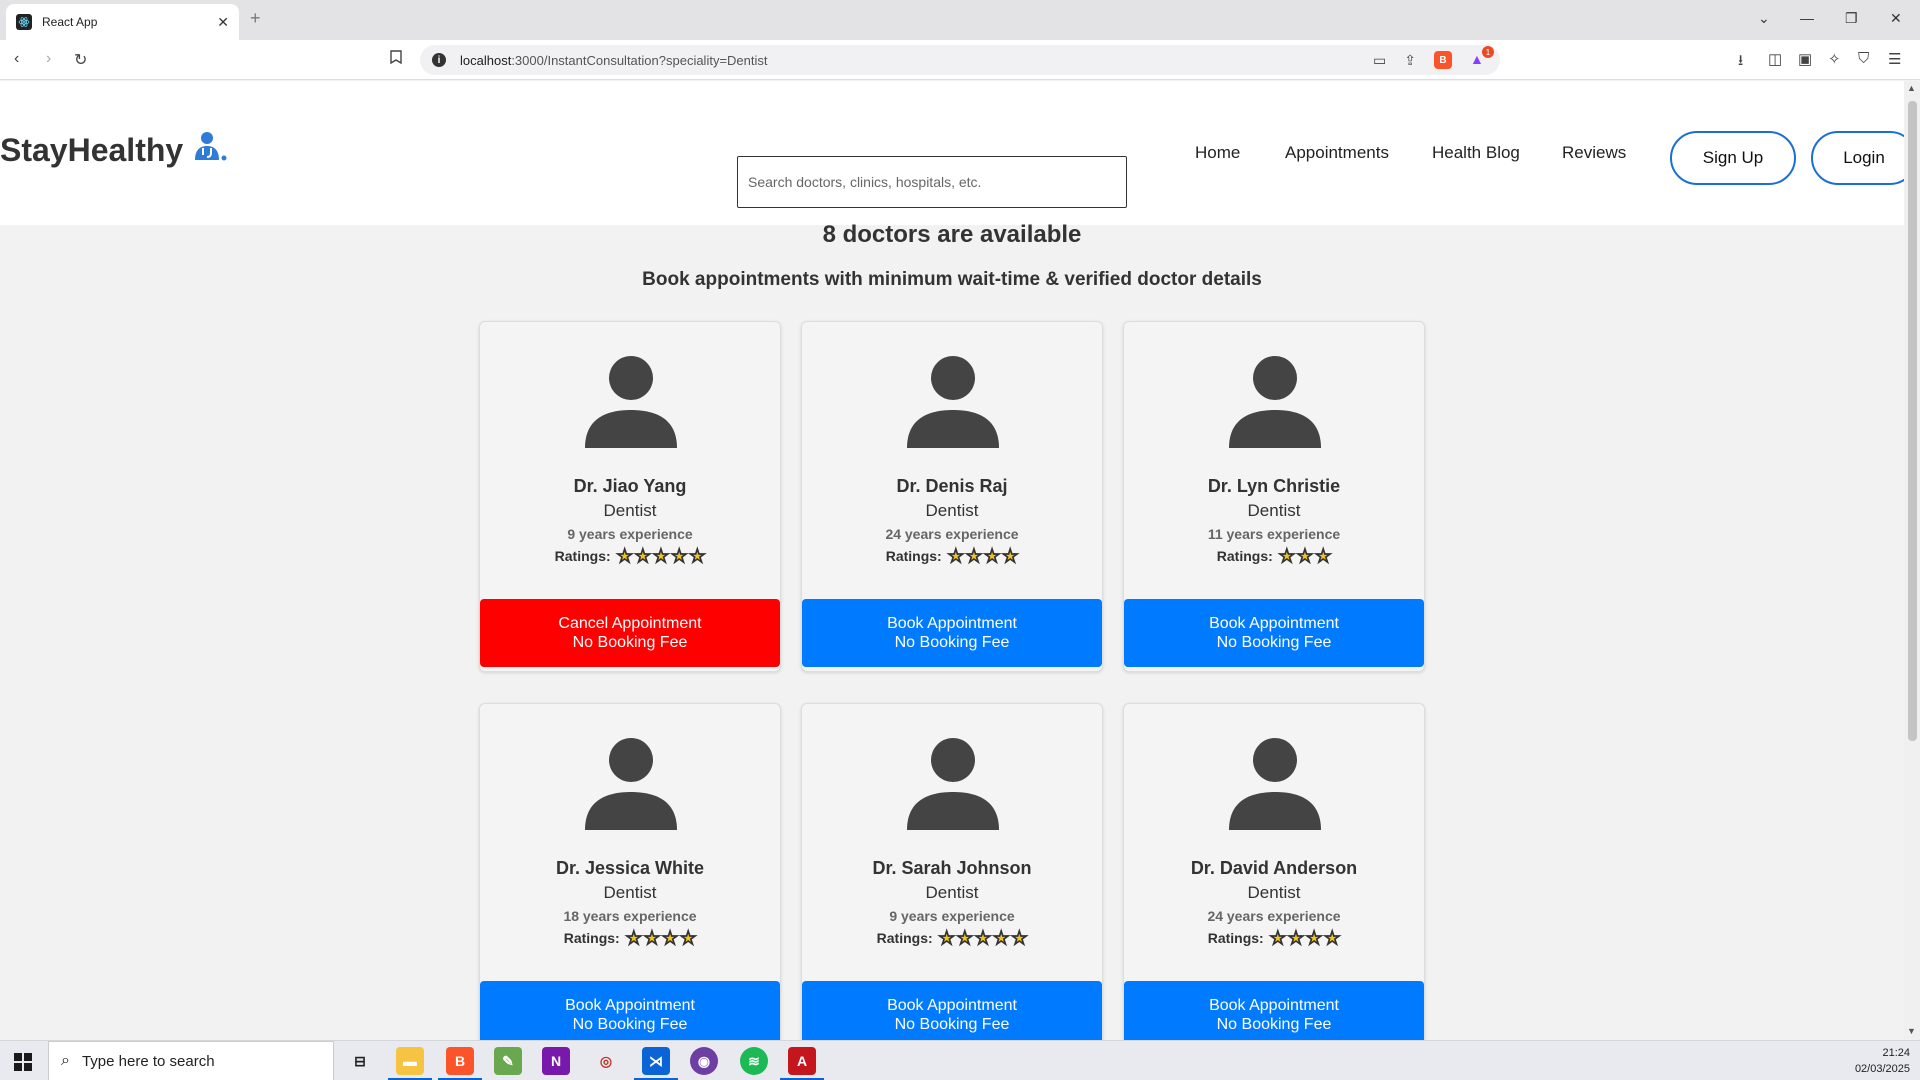 The height and width of the screenshot is (1080, 1920). I want to click on back-icon: ‹, so click(16, 59).